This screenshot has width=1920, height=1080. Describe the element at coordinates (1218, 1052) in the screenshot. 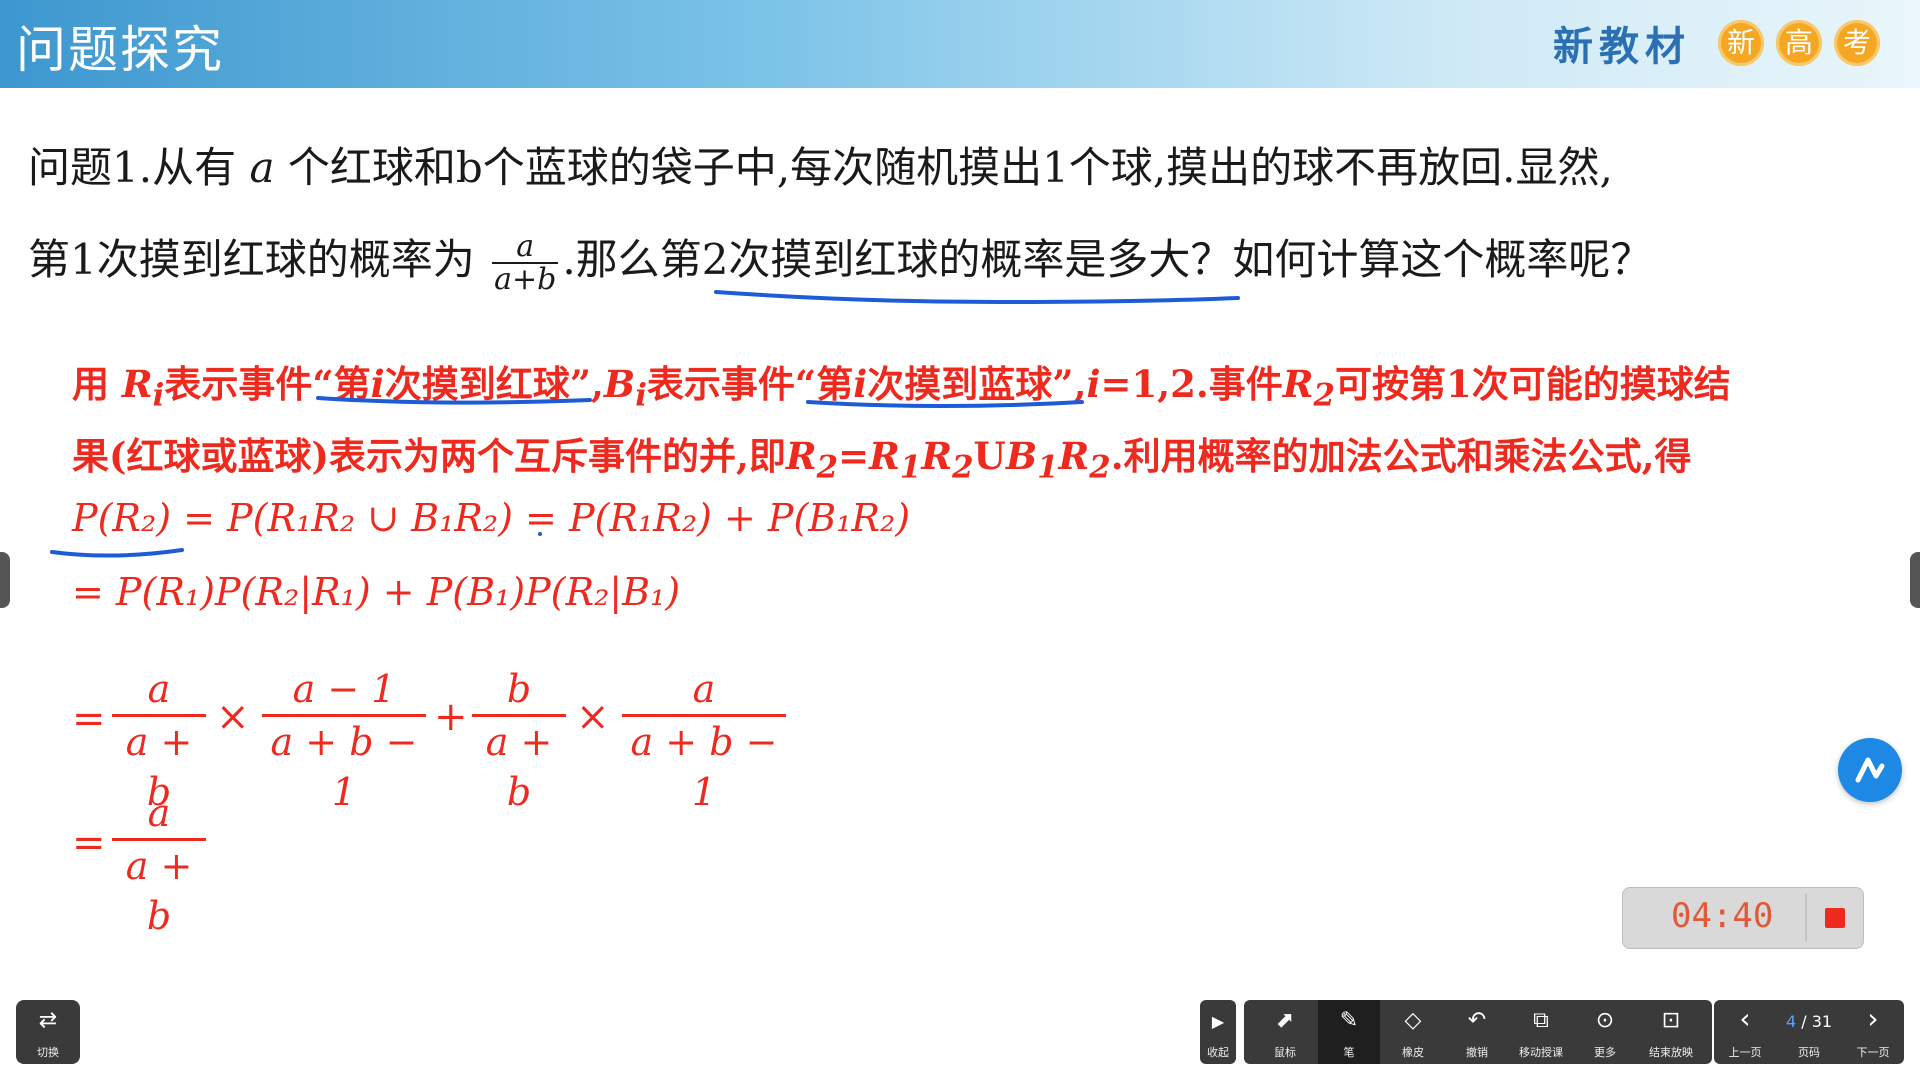

I see `collapse-label: 收起` at that location.